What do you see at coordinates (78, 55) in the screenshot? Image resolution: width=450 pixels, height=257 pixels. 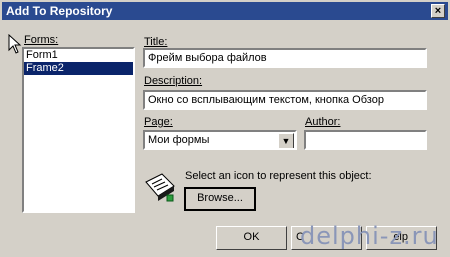 I see `list-item-form1: Form1` at bounding box center [78, 55].